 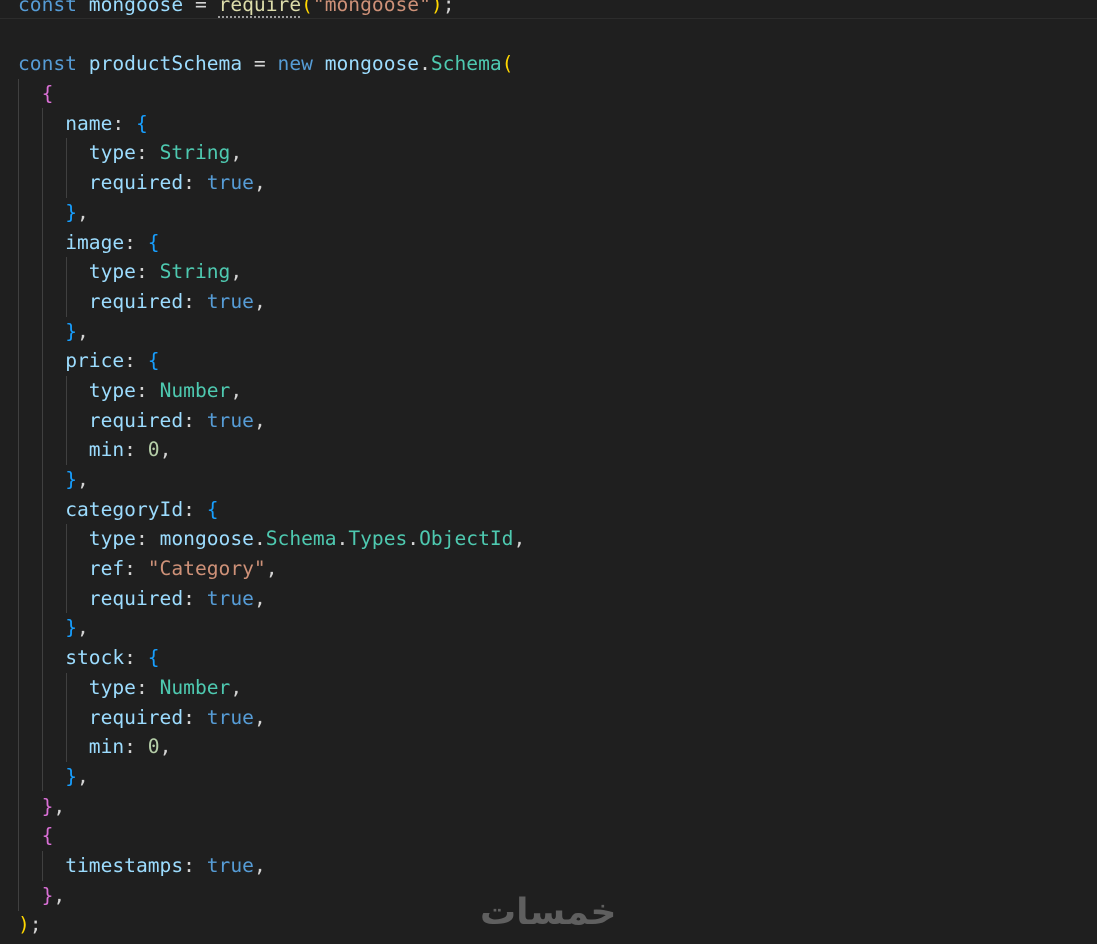 What do you see at coordinates (271, 569) in the screenshot?
I see `code-line: ref: "Category",` at bounding box center [271, 569].